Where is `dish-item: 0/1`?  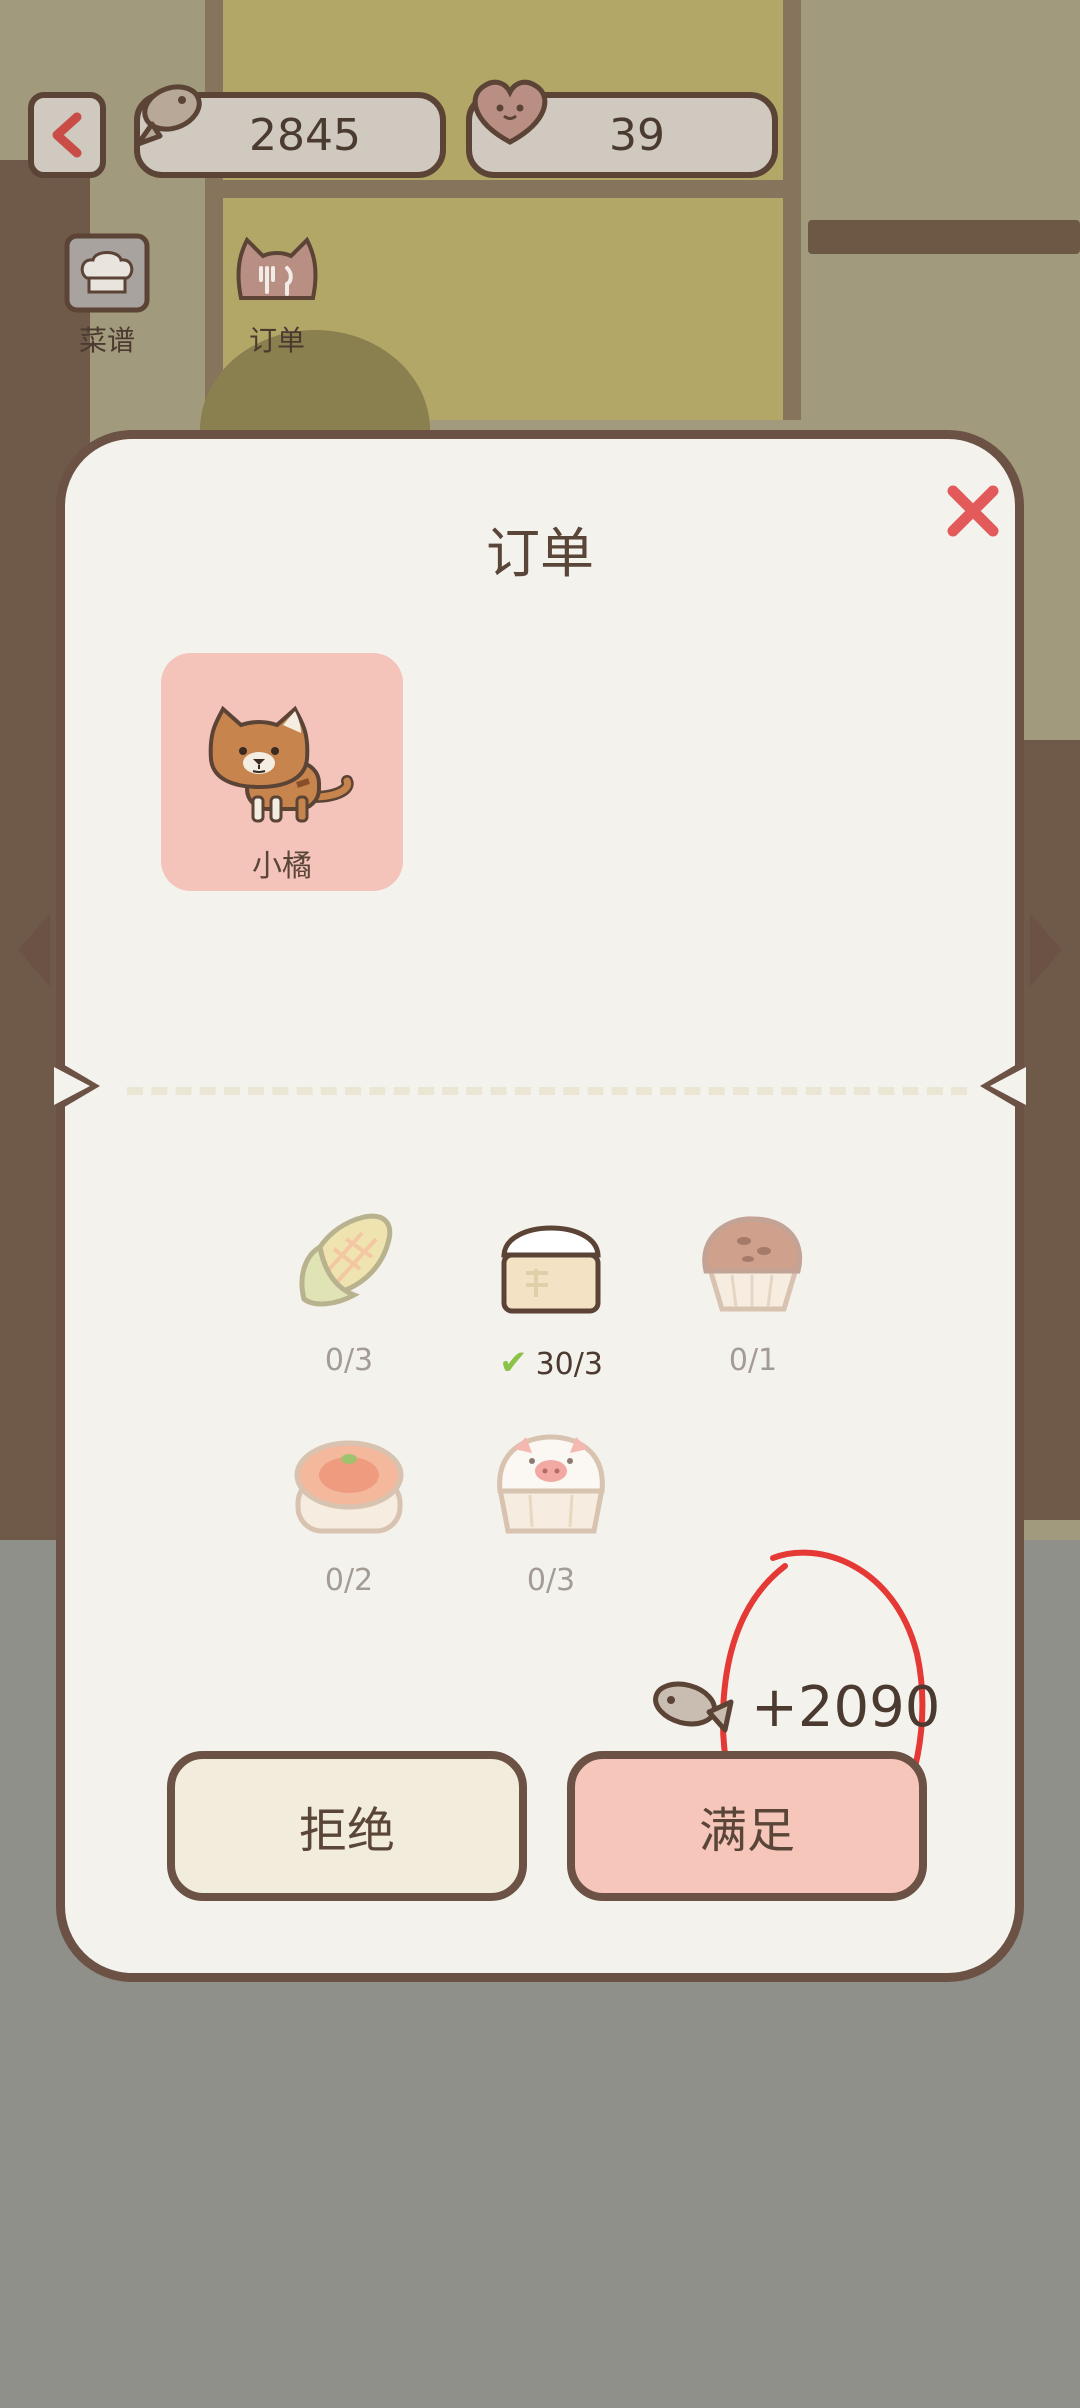 dish-item: 0/1 is located at coordinates (753, 1288).